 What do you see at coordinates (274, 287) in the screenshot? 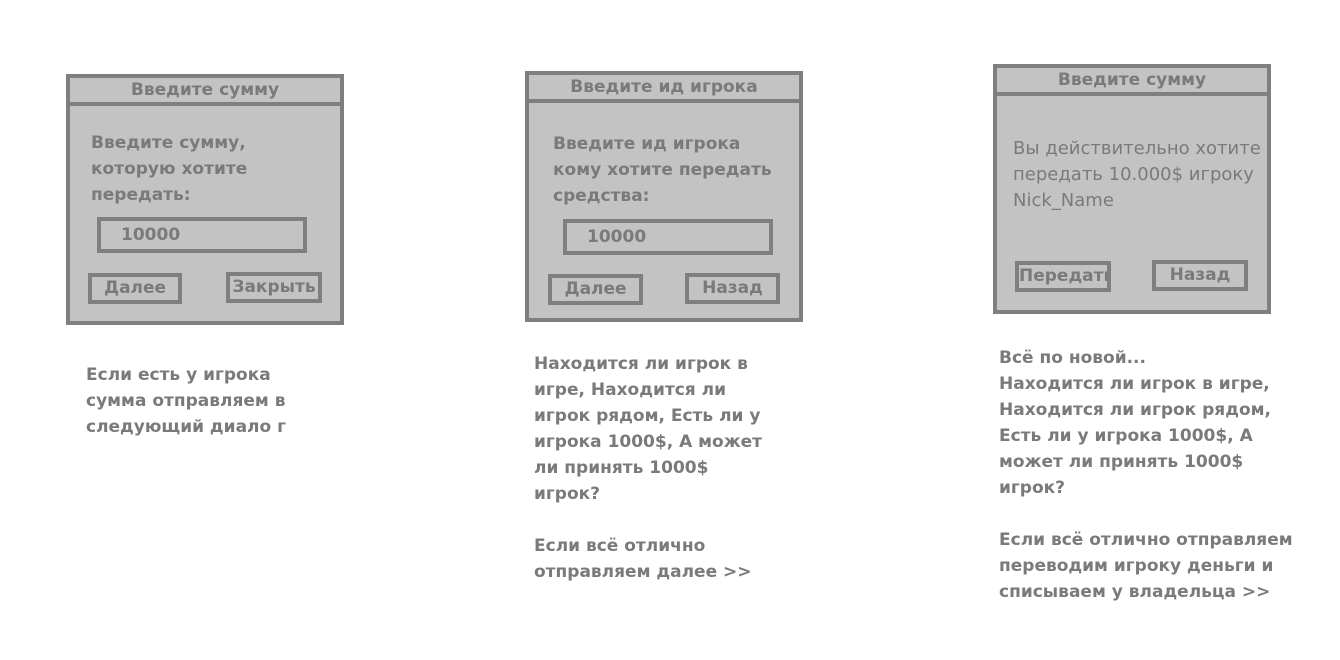
I see `close-button: Закрыть` at bounding box center [274, 287].